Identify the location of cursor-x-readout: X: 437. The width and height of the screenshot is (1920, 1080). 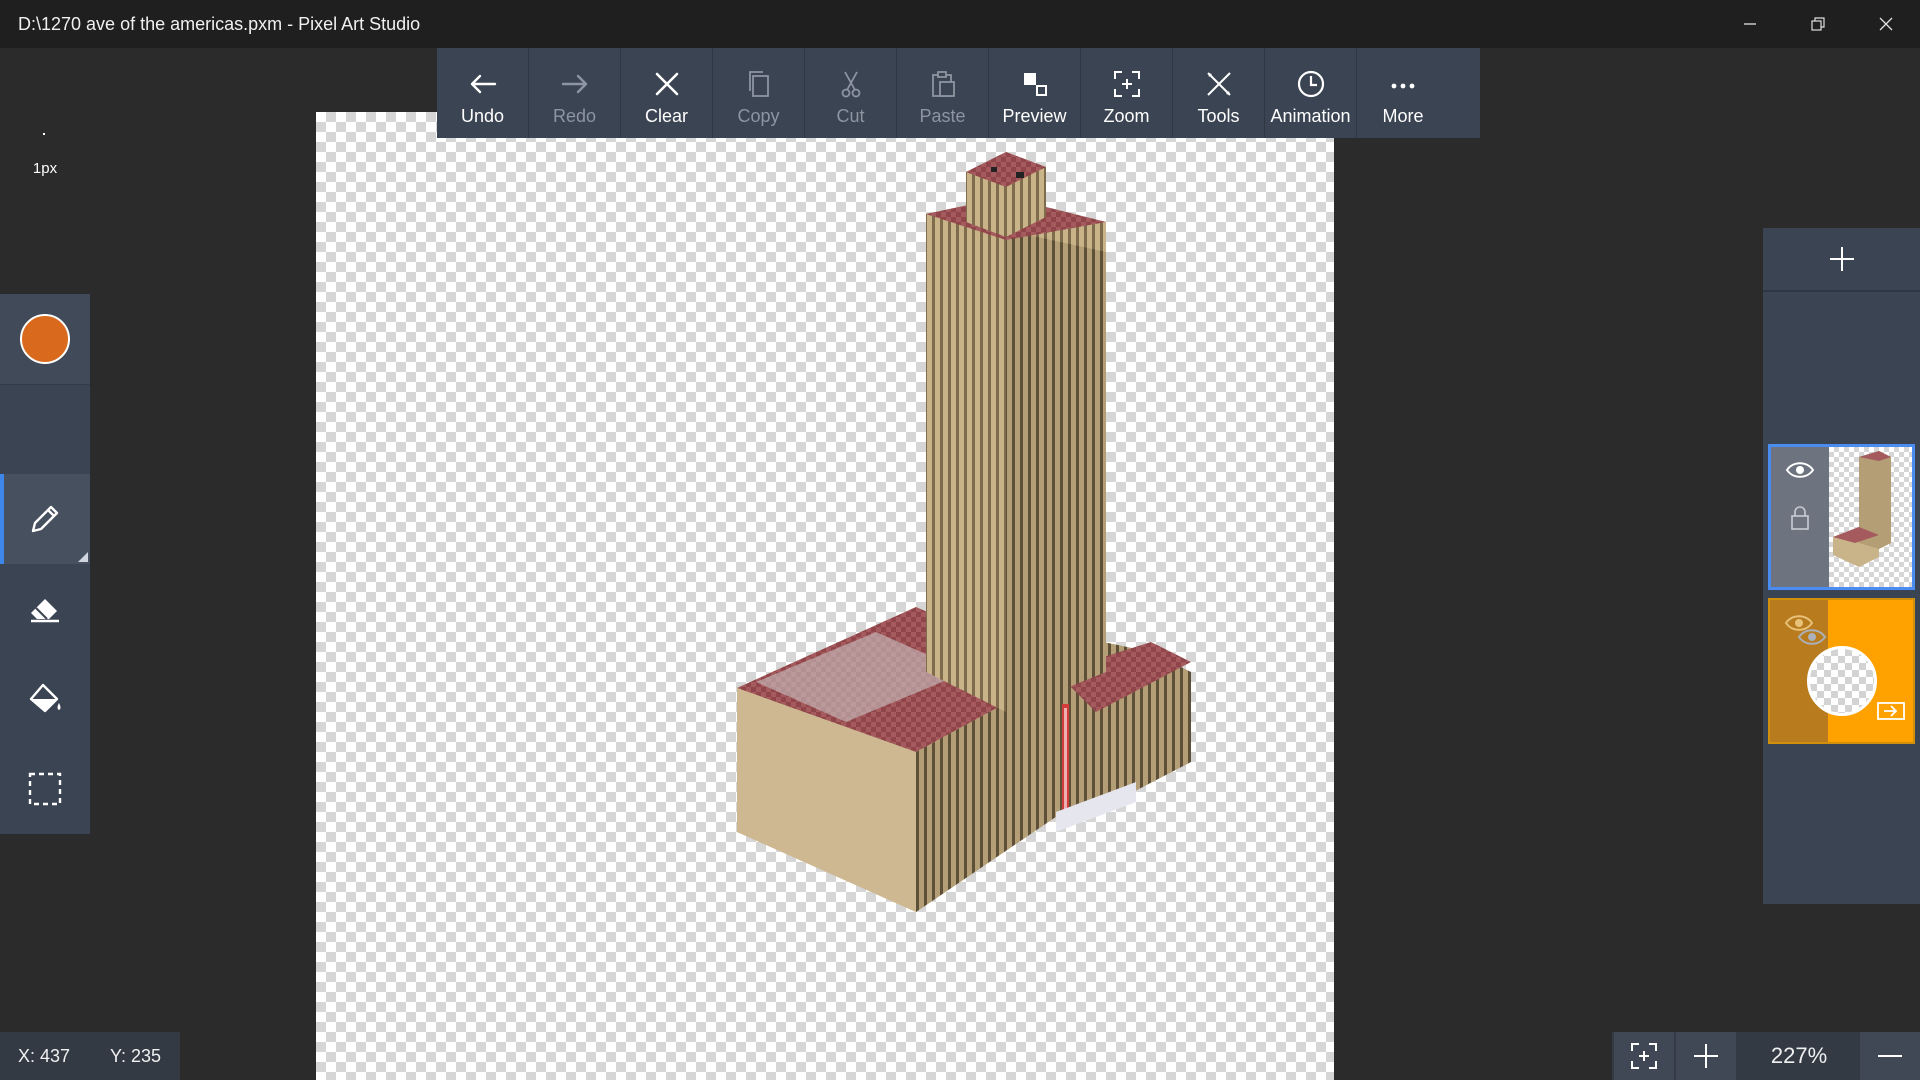
(44, 1056).